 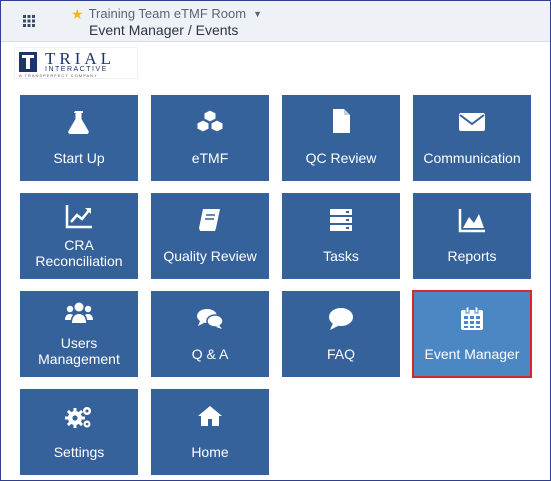 I want to click on room-label: Training Team eTMF Room, so click(x=167, y=13).